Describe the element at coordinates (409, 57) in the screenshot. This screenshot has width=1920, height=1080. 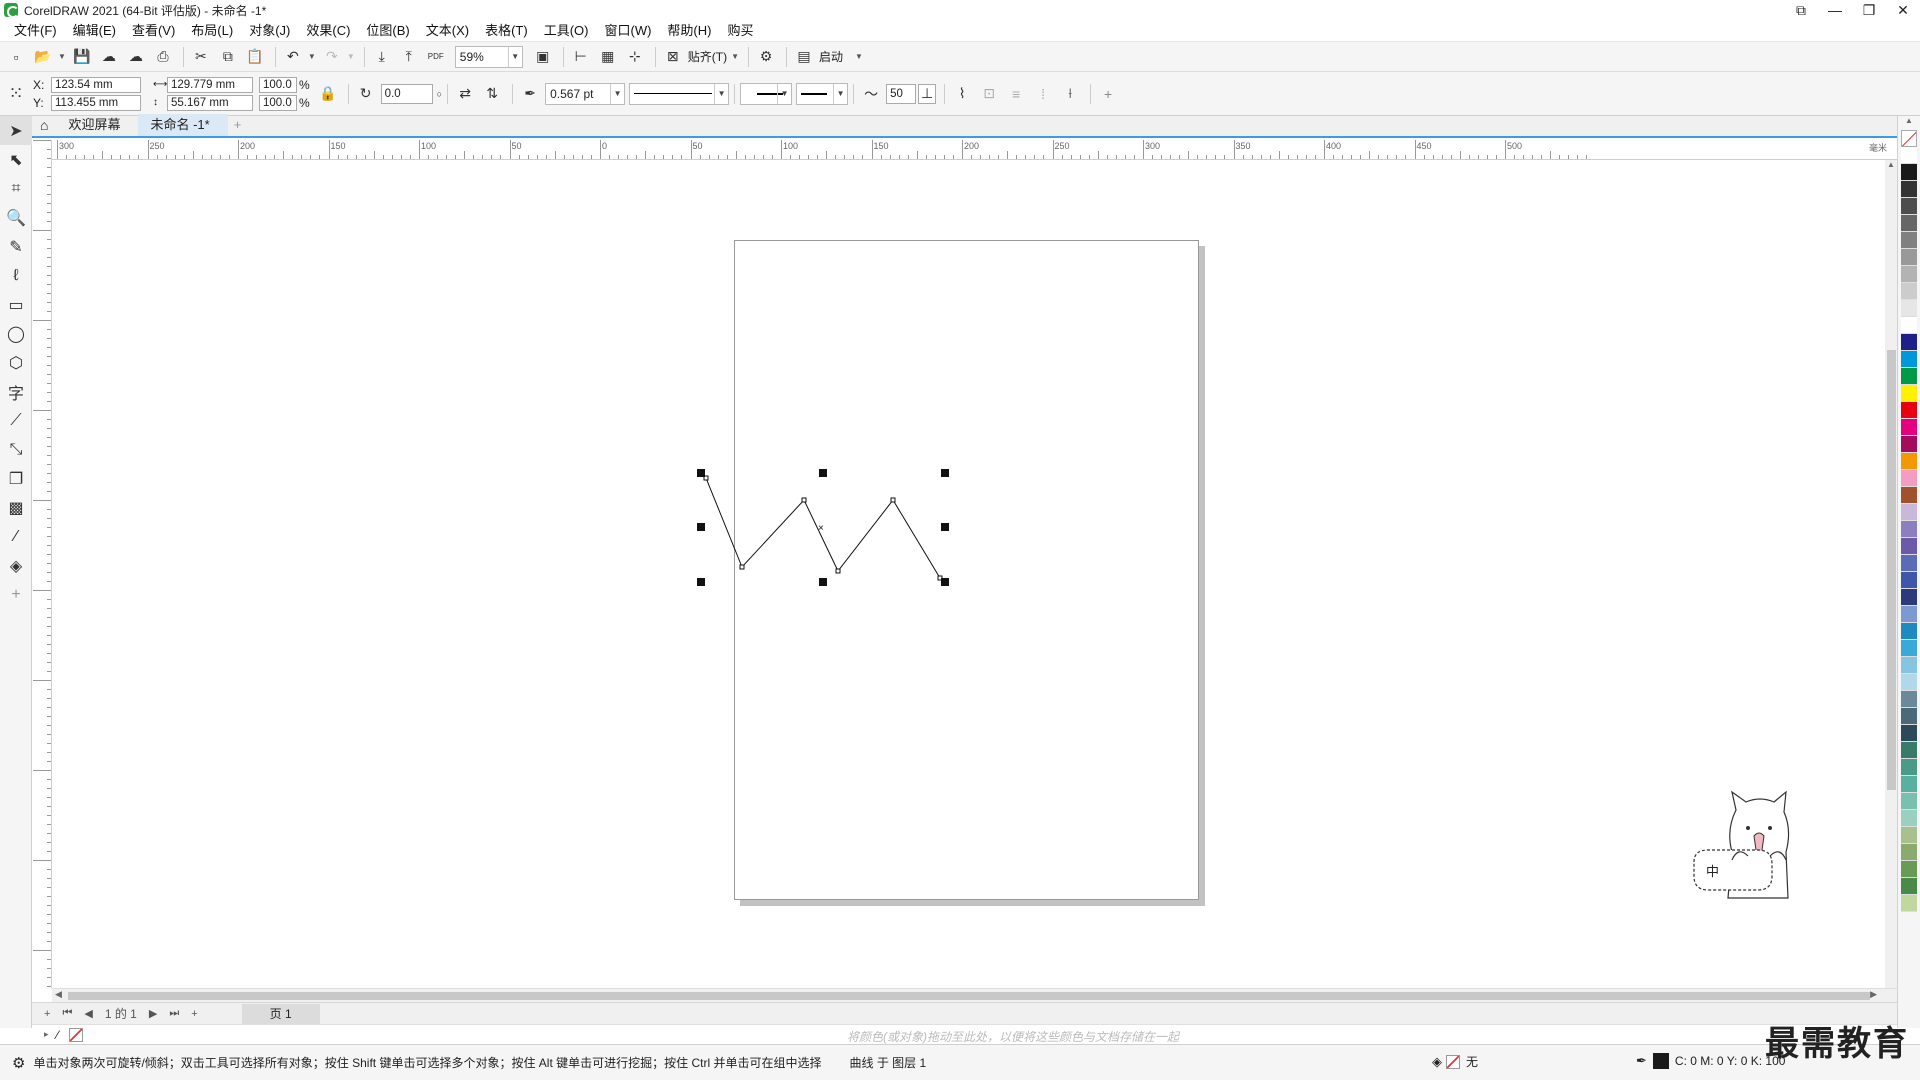
I see `export-icon: ⤒` at that location.